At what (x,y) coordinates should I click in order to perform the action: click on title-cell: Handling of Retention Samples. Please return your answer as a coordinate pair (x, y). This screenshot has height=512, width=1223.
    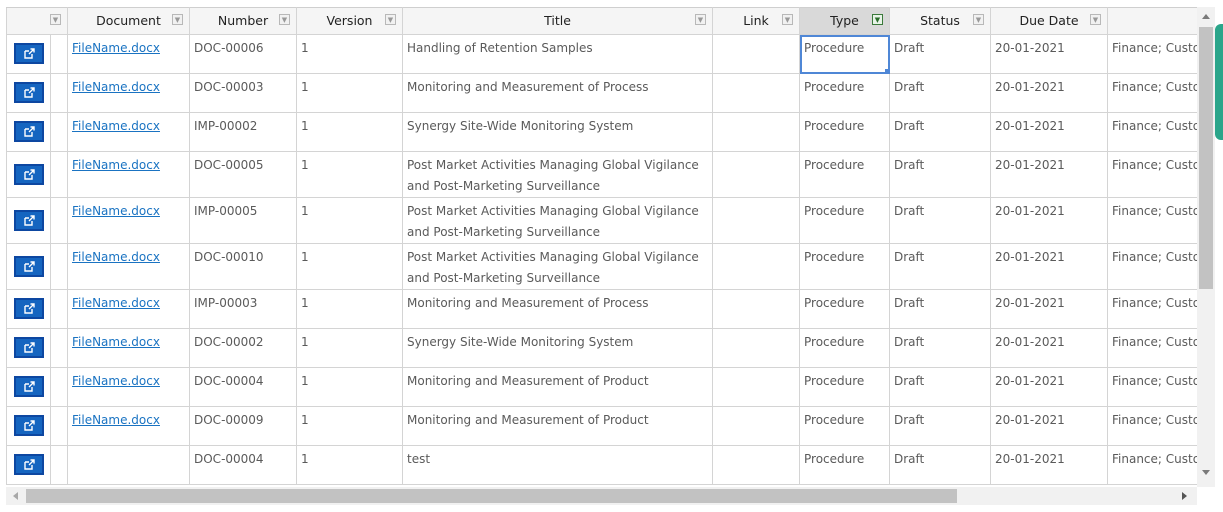
    Looking at the image, I should click on (557, 54).